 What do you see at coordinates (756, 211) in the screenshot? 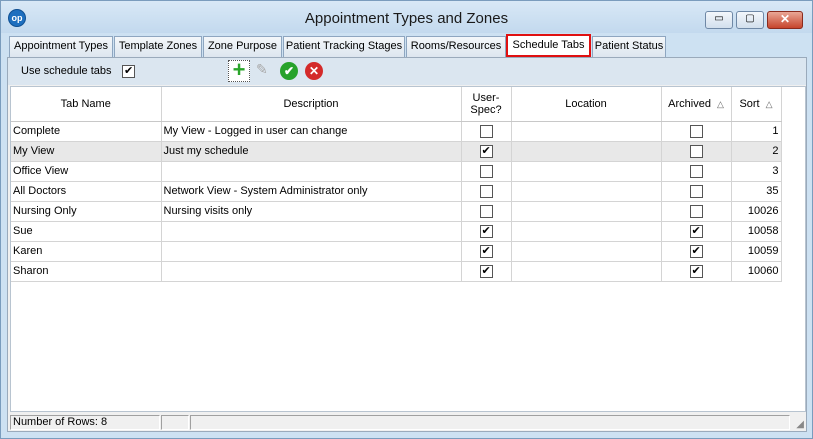
I see `cell-sort: 10026` at bounding box center [756, 211].